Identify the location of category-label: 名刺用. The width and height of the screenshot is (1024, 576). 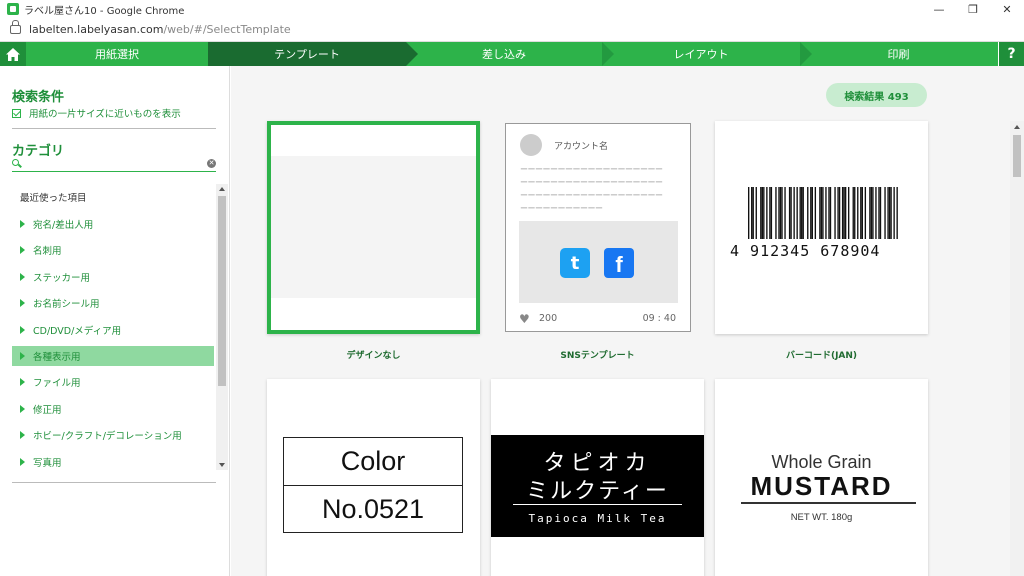
(47, 252).